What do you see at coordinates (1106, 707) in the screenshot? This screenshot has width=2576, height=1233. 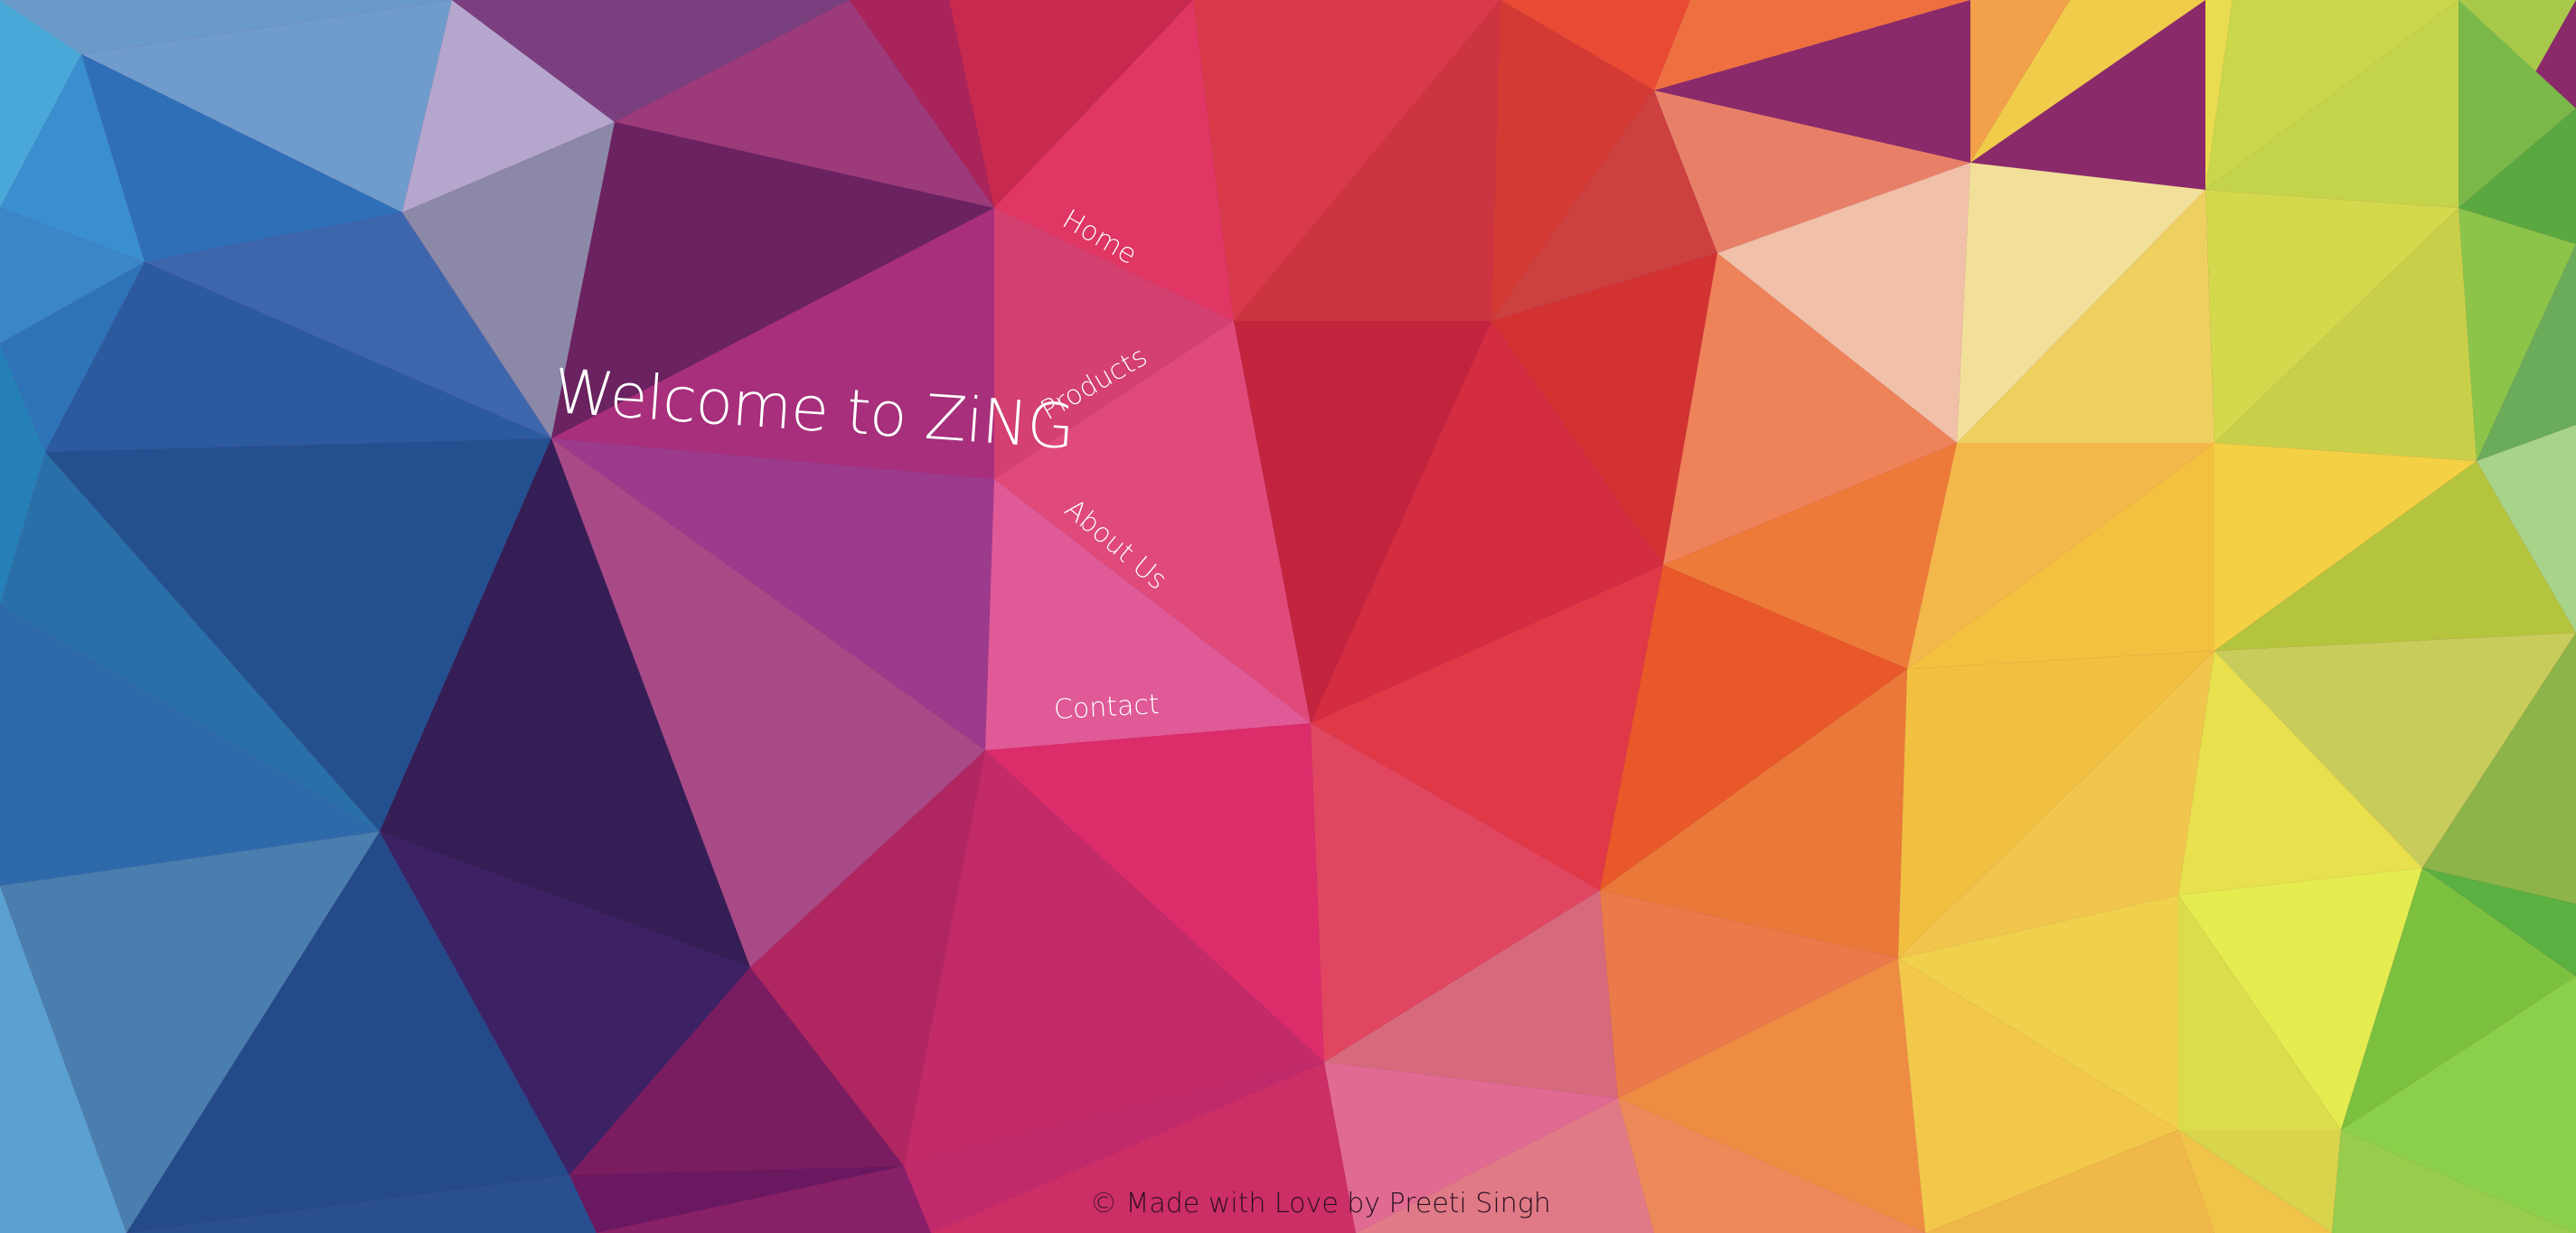 I see `nav-link-contact: Contact` at bounding box center [1106, 707].